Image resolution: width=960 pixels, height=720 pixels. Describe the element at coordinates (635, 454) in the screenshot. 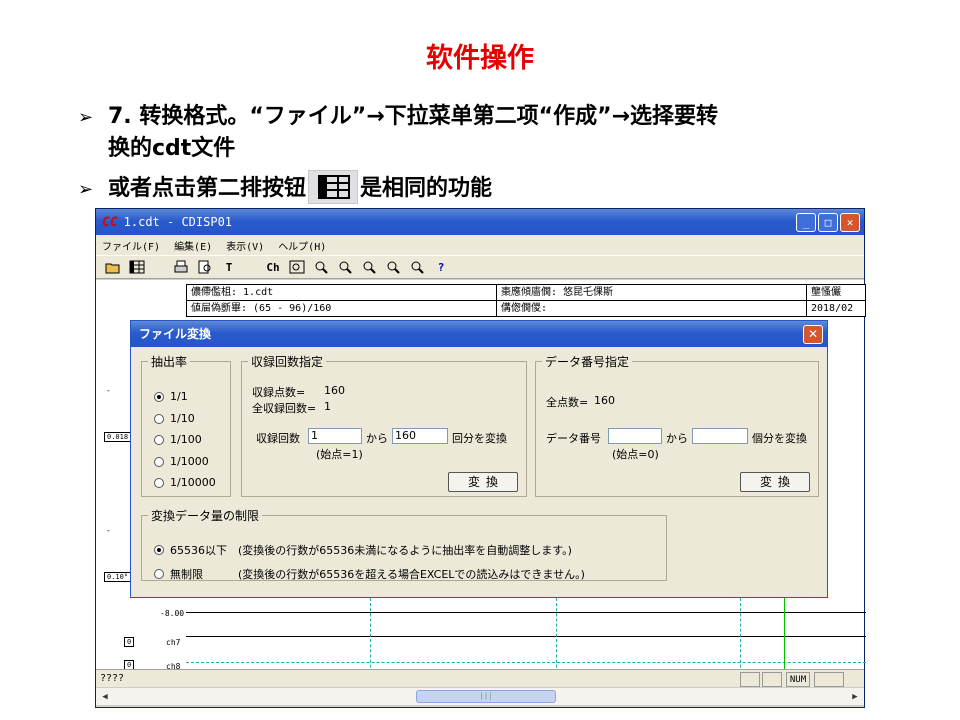

I see `data-hint: (始点=0)` at that location.